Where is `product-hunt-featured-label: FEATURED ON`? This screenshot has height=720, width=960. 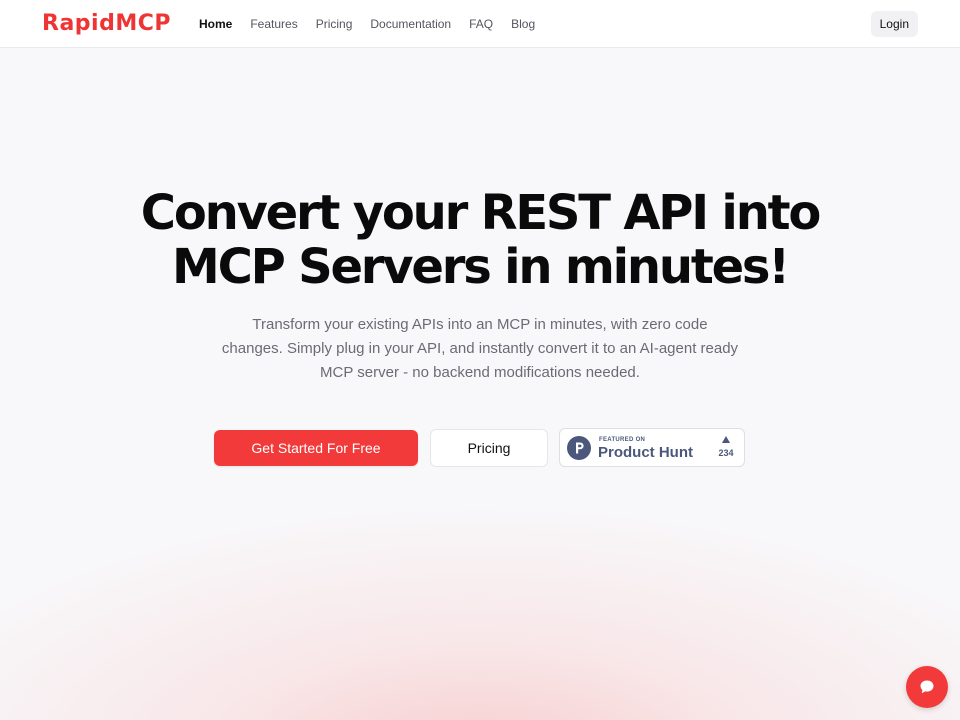
product-hunt-featured-label: FEATURED ON is located at coordinates (622, 440).